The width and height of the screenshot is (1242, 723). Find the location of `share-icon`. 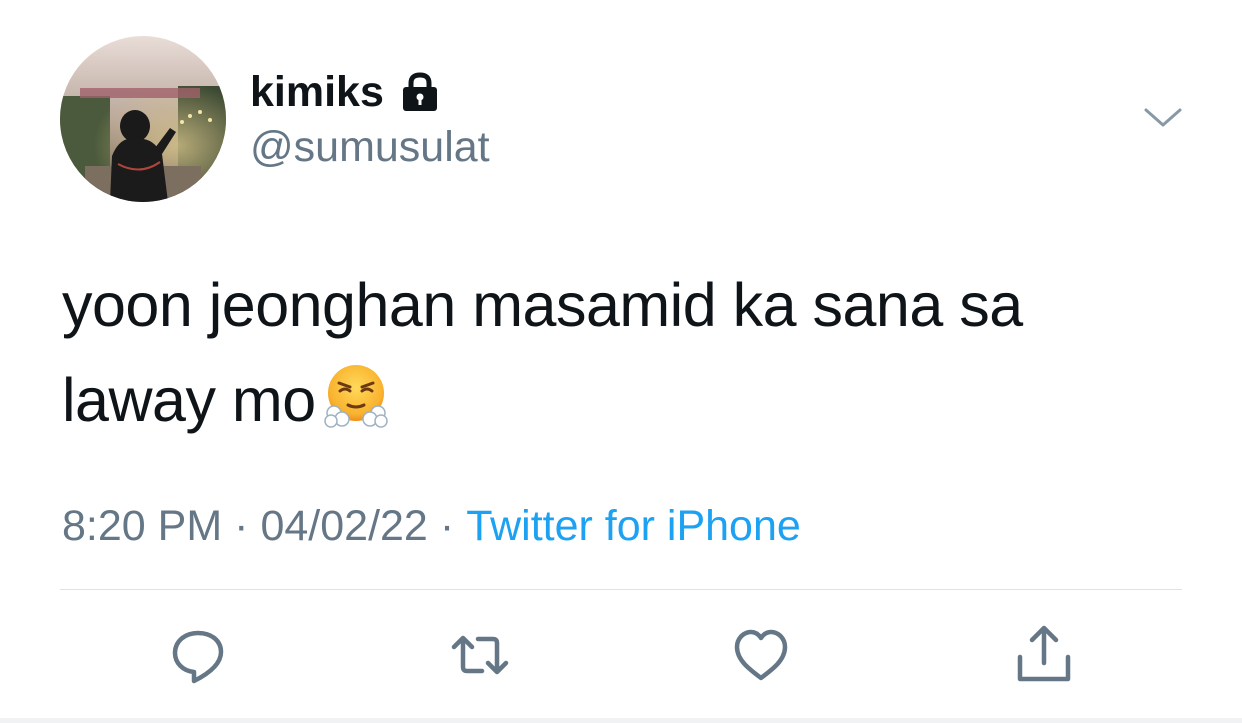

share-icon is located at coordinates (1044, 655).